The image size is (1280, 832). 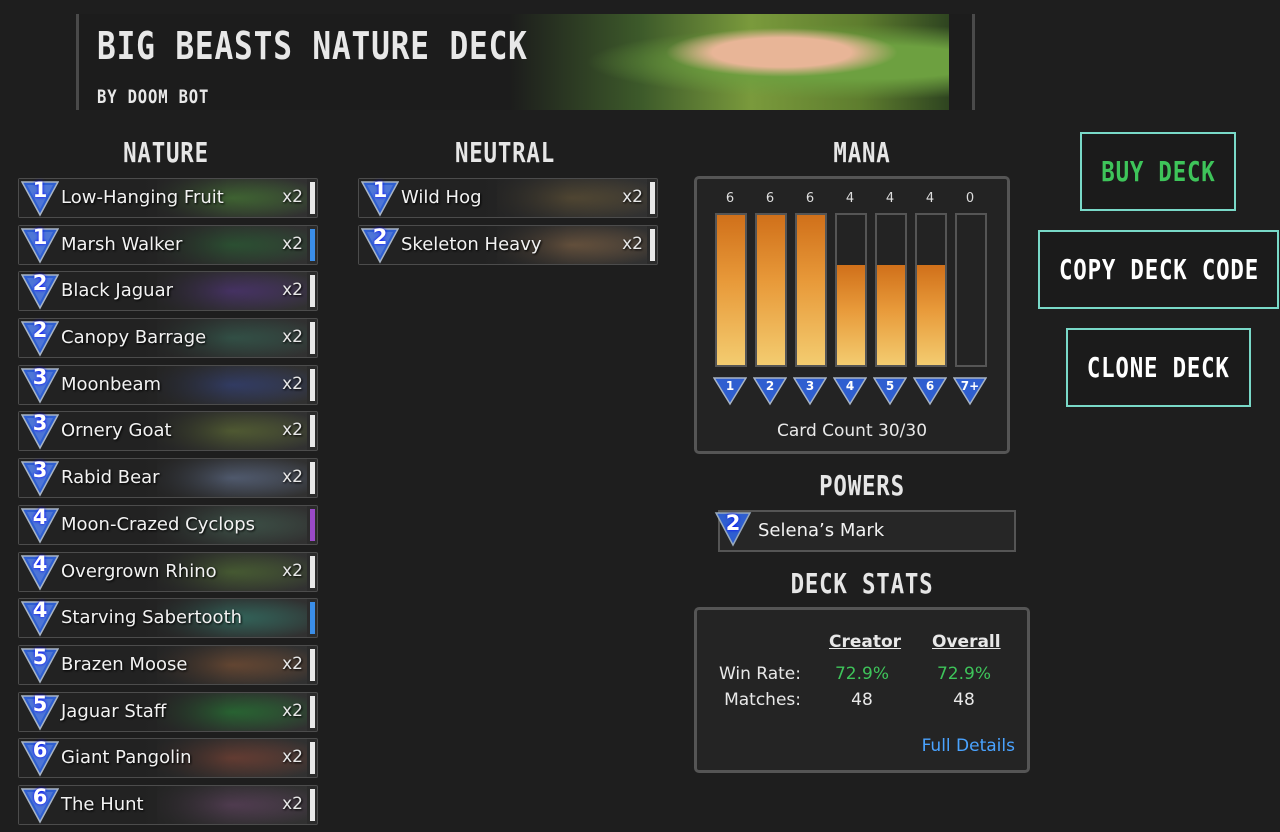 I want to click on card-name: Jaguar Staff, so click(x=114, y=711).